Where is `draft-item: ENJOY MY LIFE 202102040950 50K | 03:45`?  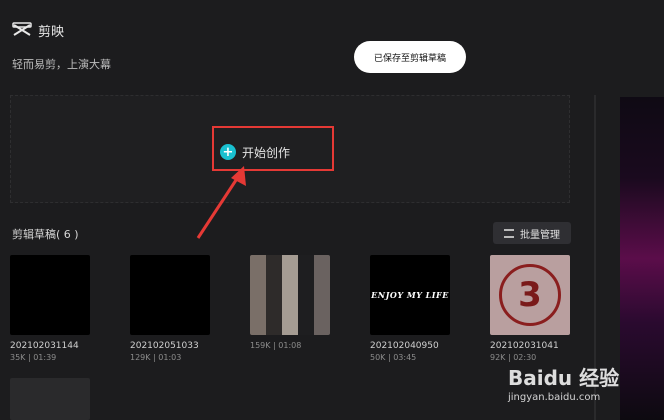 draft-item: ENJOY MY LIFE 202102040950 50K | 03:45 is located at coordinates (411, 308).